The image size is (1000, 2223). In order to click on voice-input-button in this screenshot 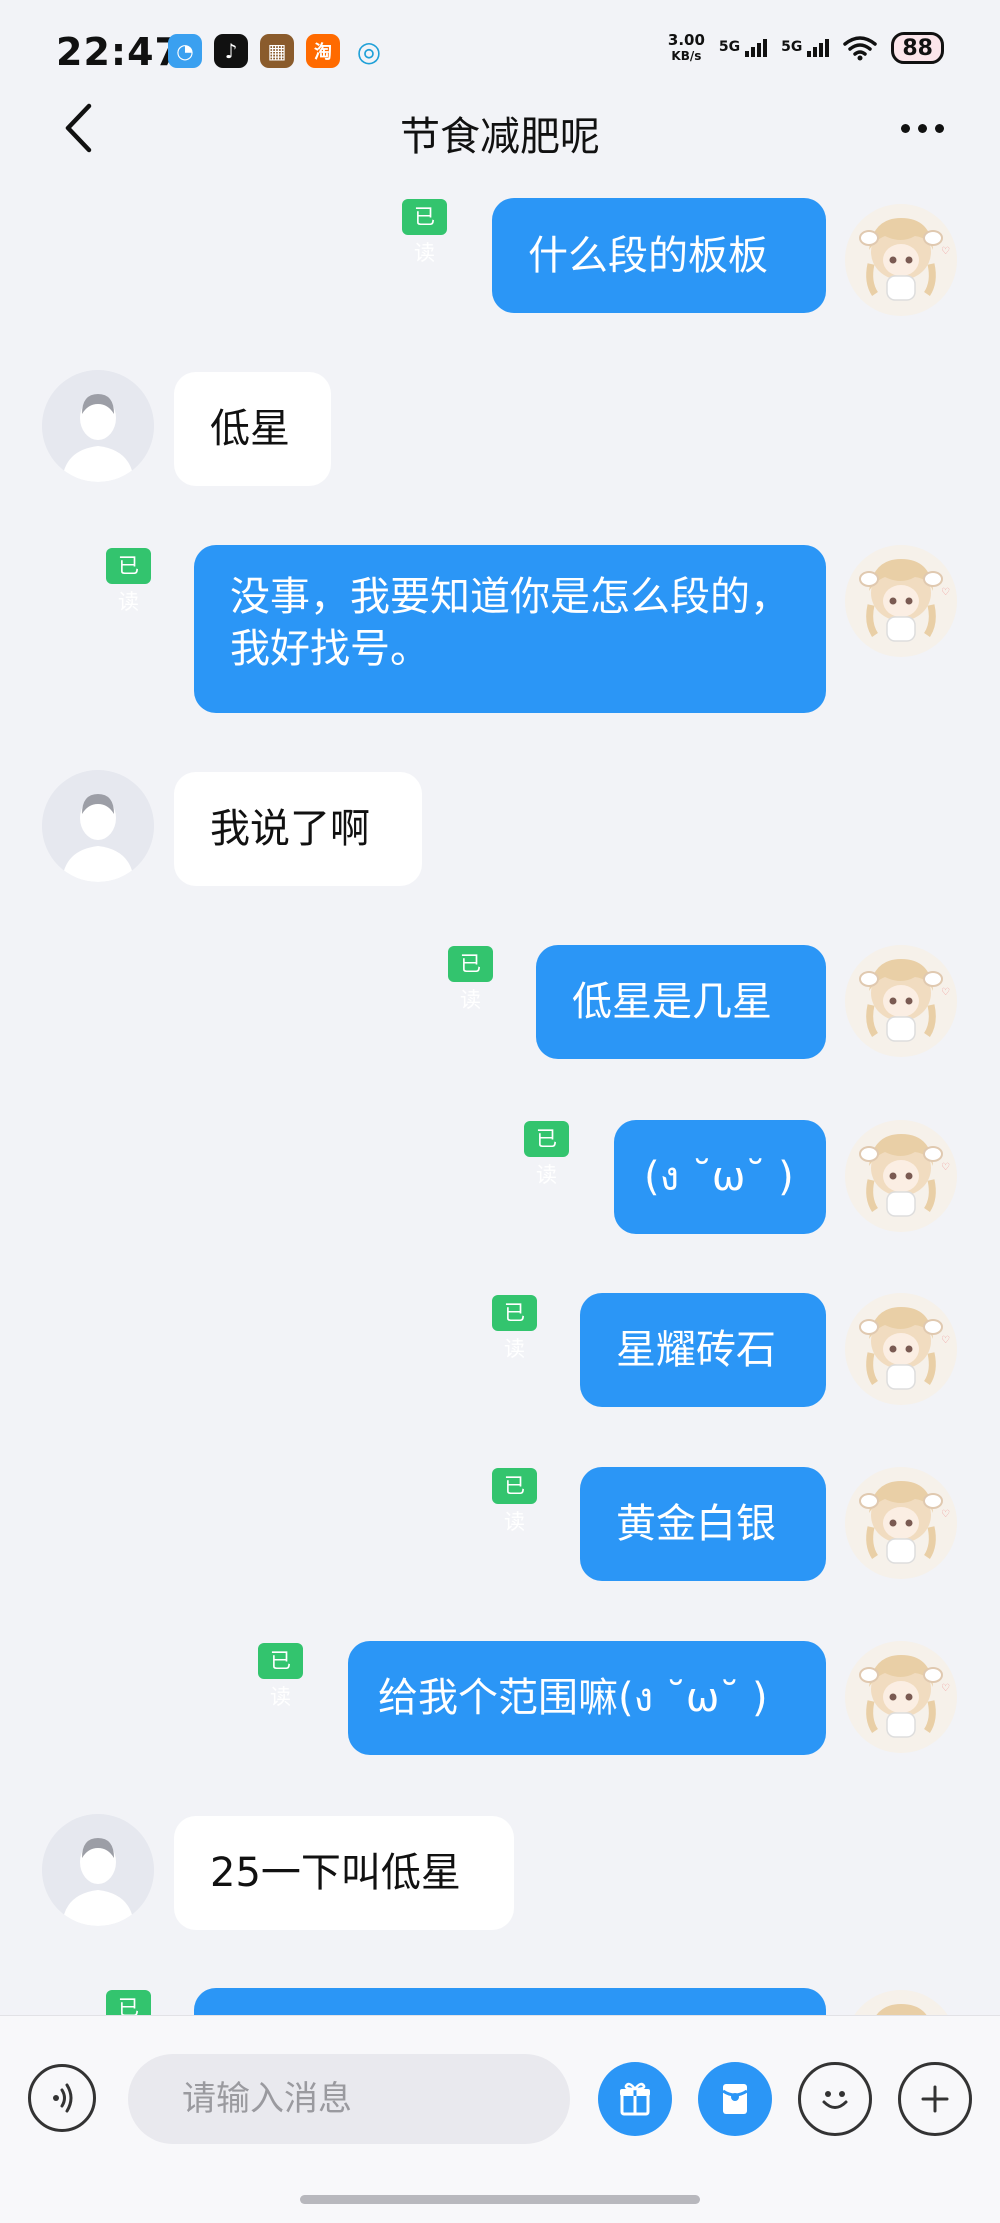, I will do `click(62, 2098)`.